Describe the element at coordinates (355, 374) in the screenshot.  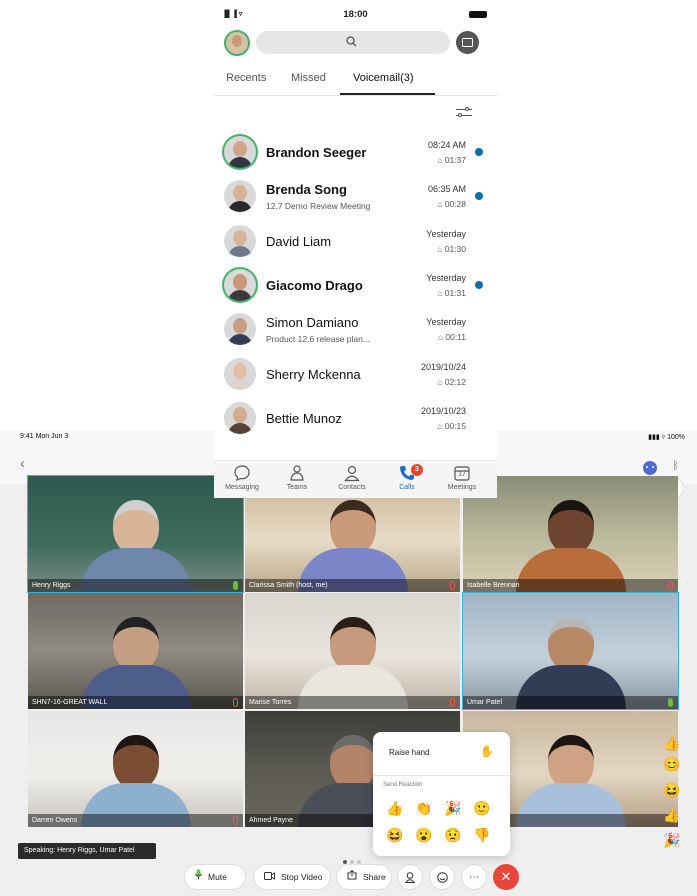
I see `voicemail-row: Sherry Mckenna 2019/10/24 ⌂ 02:12` at that location.